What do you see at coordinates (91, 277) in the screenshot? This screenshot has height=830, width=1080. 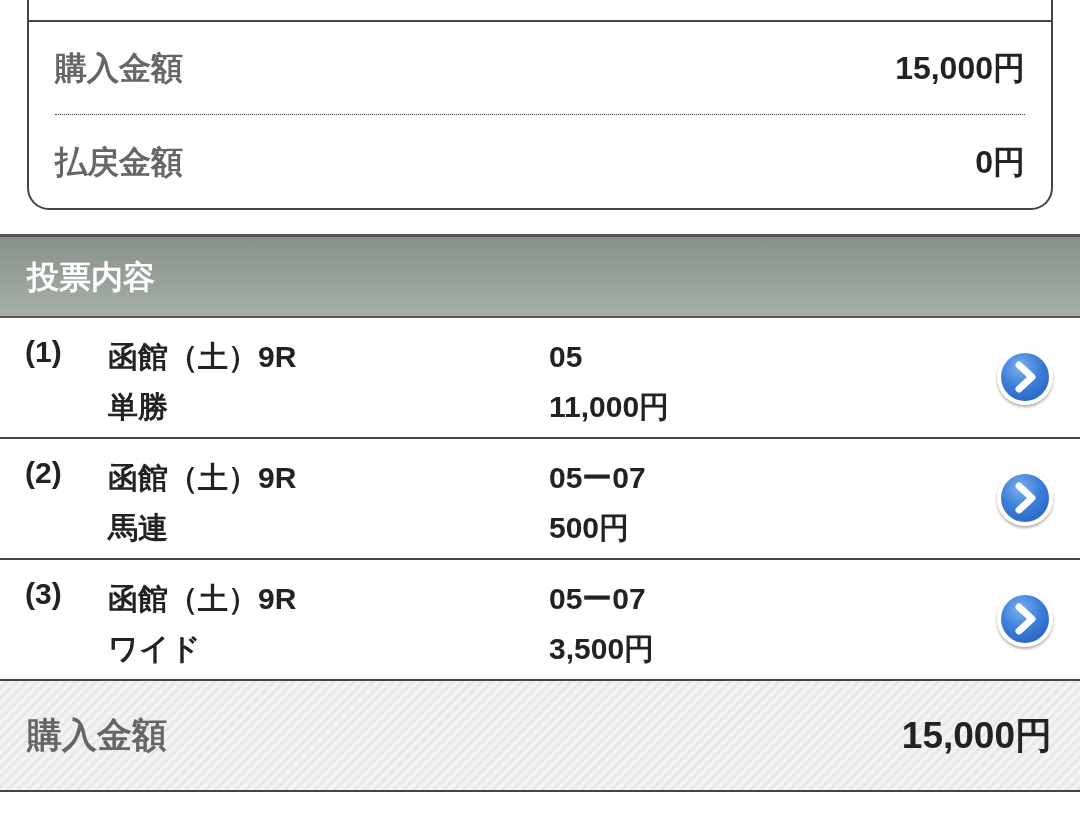 I see `section-title: 投票内容` at bounding box center [91, 277].